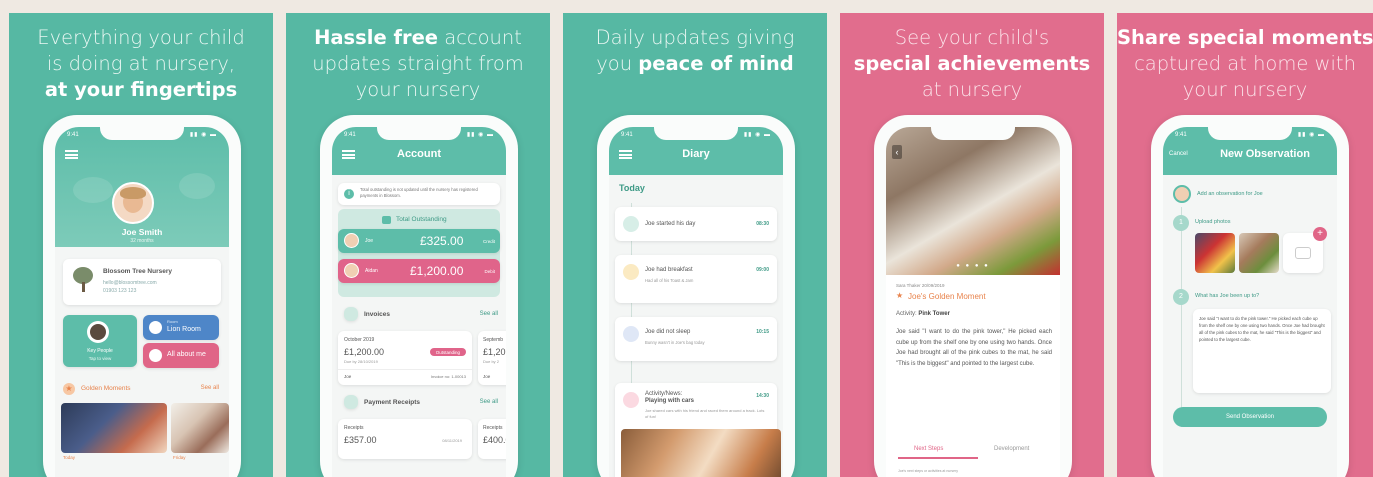  Describe the element at coordinates (142, 232) in the screenshot. I see `profile-name: Joe Smith` at that location.